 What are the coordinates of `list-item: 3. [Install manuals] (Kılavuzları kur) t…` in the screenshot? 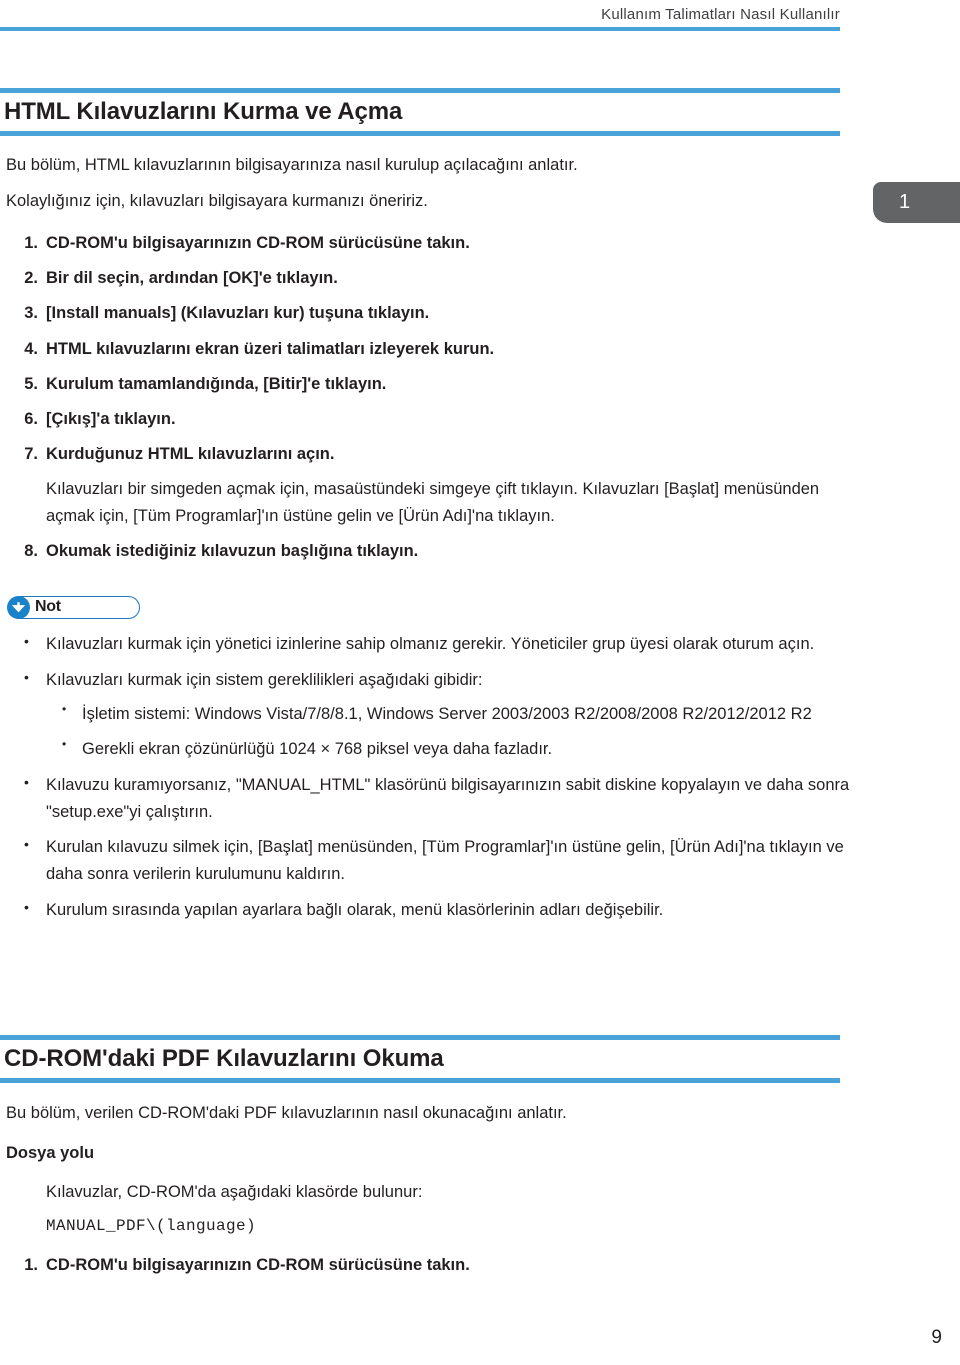 It's located at (425, 313).